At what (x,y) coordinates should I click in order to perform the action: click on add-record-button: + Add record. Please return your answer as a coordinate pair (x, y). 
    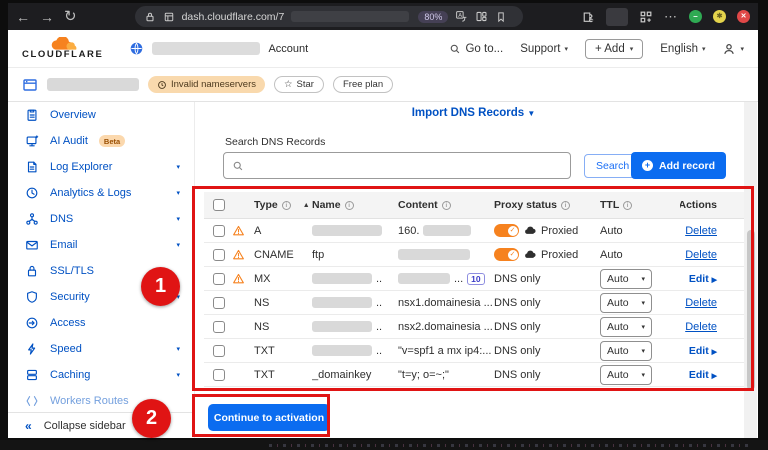
    Looking at the image, I should click on (679, 165).